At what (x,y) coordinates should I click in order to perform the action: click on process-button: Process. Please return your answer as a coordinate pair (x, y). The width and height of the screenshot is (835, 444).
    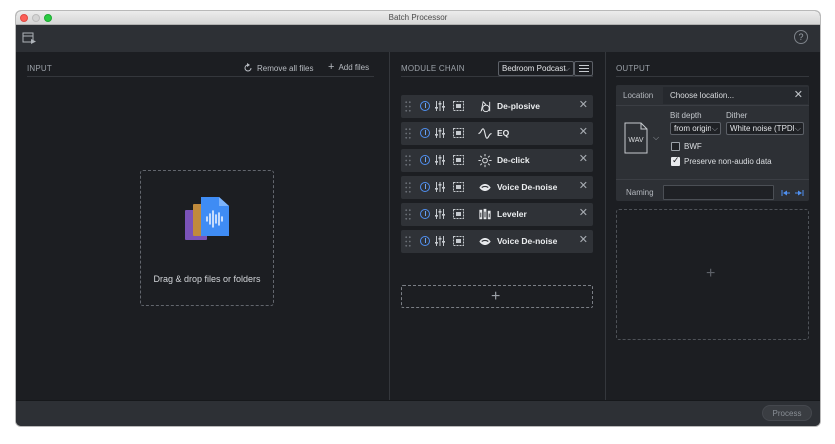
    Looking at the image, I should click on (787, 413).